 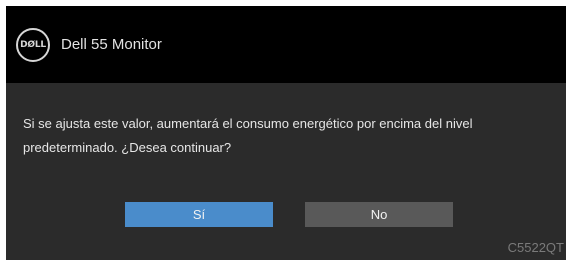 I want to click on monitor-title: Dell 55 Monitor, so click(x=111, y=44).